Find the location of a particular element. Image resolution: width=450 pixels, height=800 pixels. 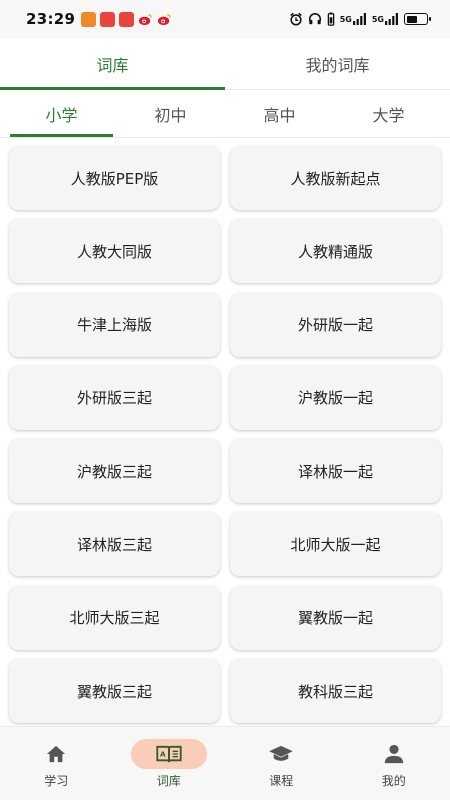

tab-junior-high: 初中 is located at coordinates (170, 113).